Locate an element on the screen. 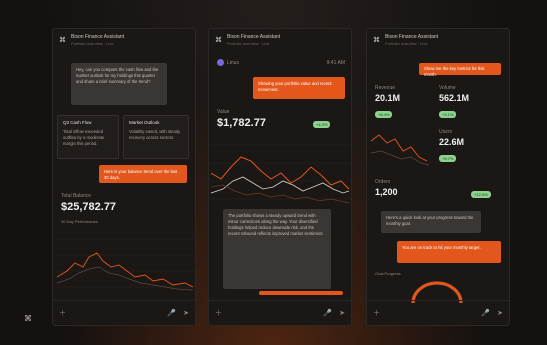 The image size is (547, 345). progress-indicator is located at coordinates (301, 293).